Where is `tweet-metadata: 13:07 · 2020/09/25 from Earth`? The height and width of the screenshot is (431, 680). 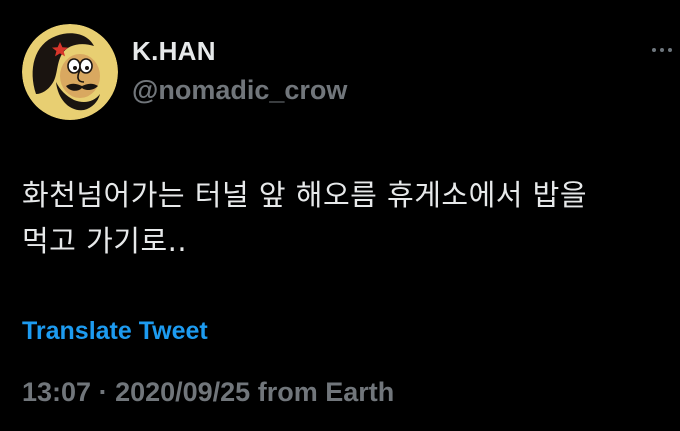
tweet-metadata: 13:07 · 2020/09/25 from Earth is located at coordinates (208, 392).